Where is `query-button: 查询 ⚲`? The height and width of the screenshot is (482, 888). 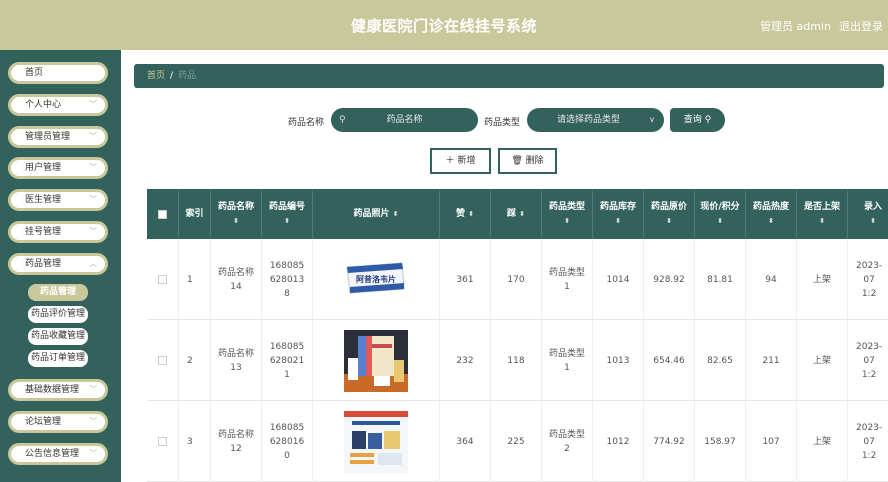 query-button: 查询 ⚲ is located at coordinates (697, 120).